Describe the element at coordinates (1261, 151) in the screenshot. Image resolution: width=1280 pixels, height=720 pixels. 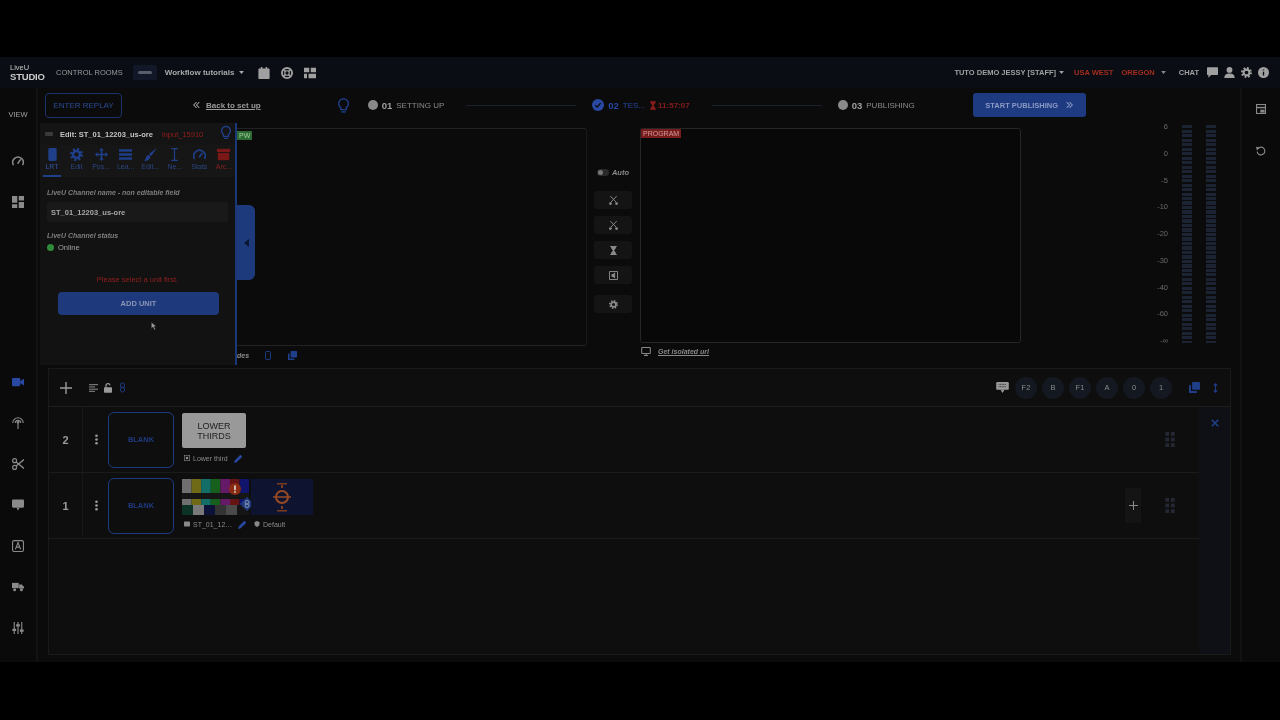
I see `history-icon` at that location.